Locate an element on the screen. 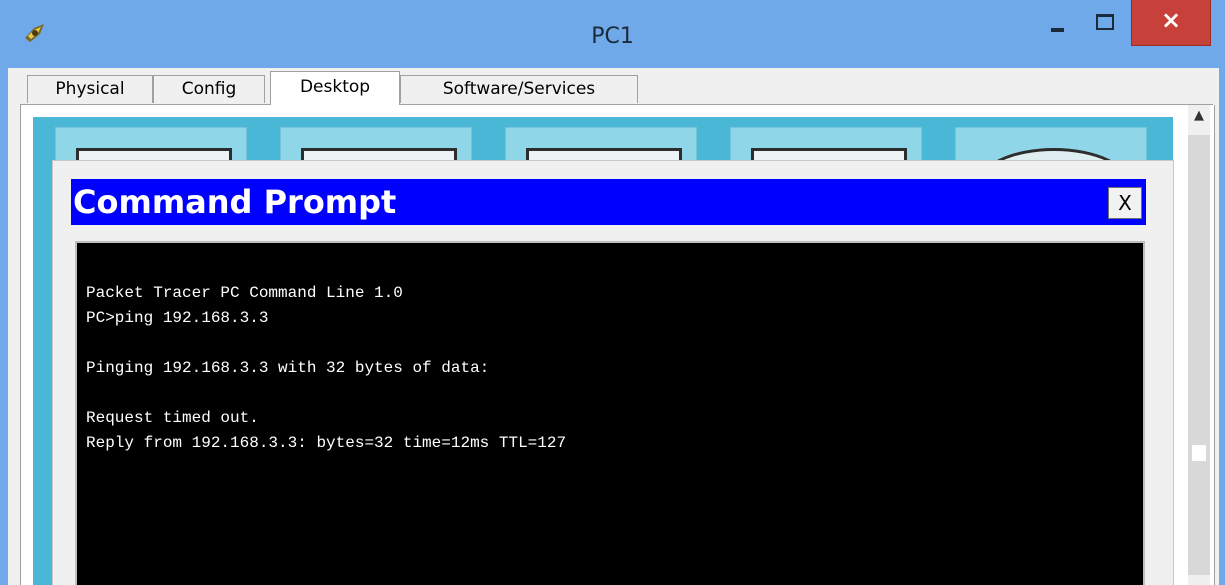 This screenshot has height=585, width=1225. command-prompt-title: Command Prompt is located at coordinates (235, 202).